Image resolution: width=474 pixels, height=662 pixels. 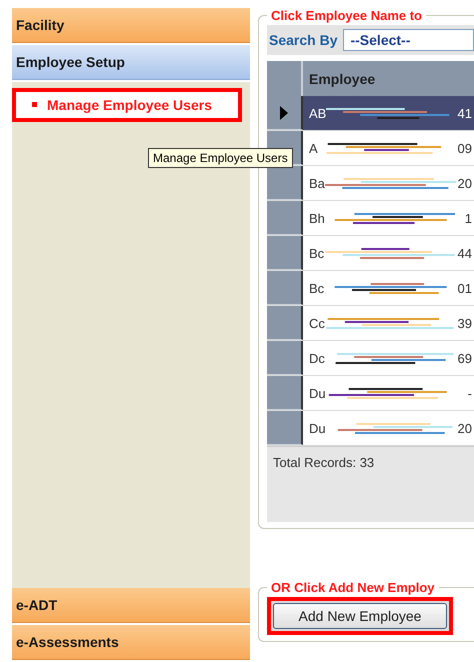 I want to click on search-label: Search By, so click(x=303, y=40).